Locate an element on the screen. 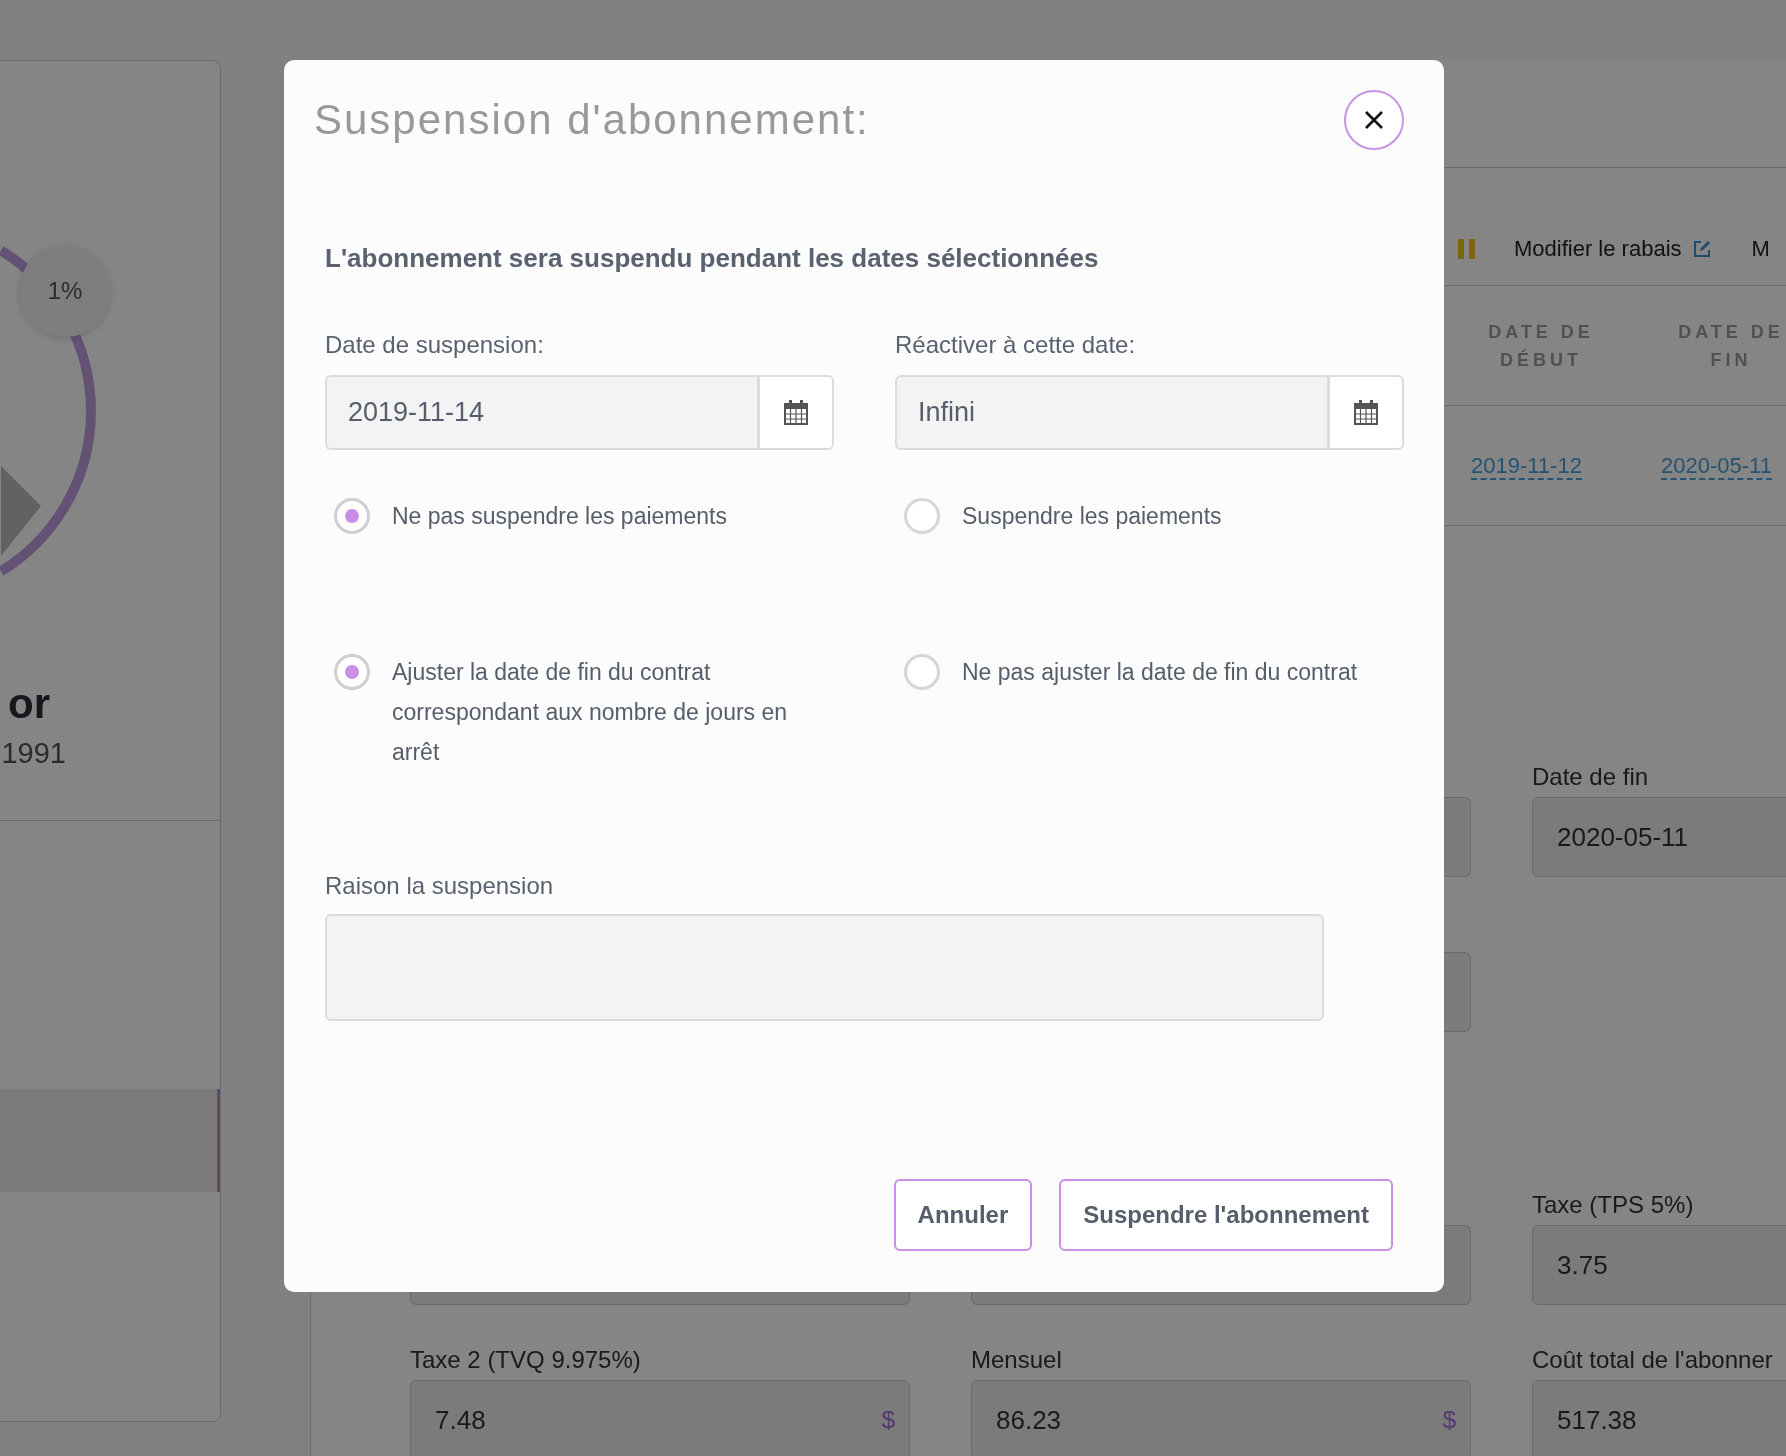 The height and width of the screenshot is (1456, 1786). close-icon is located at coordinates (1374, 120).